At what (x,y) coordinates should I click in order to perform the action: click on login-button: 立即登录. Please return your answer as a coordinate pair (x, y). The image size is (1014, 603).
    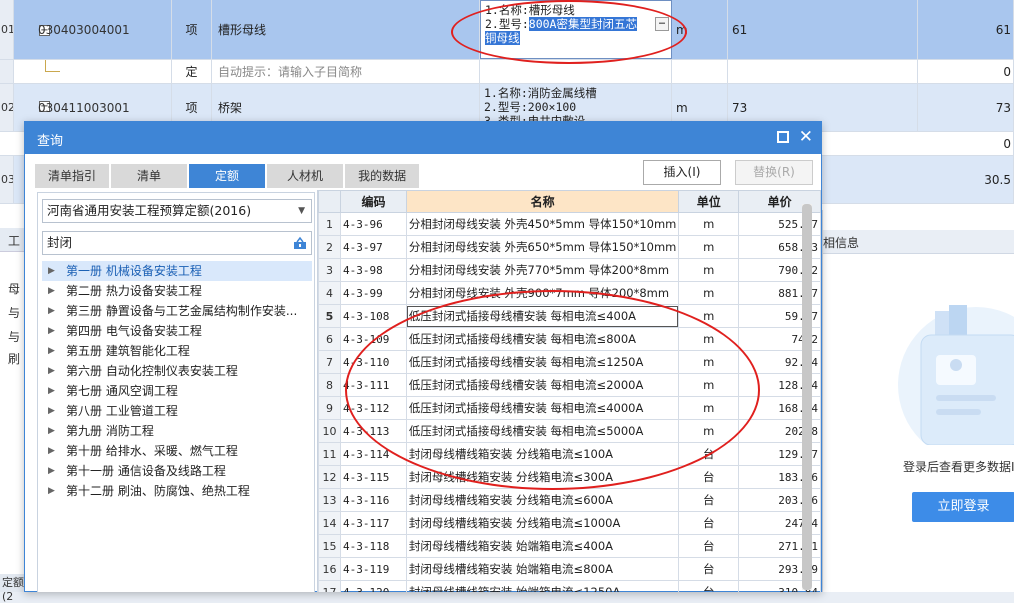
    Looking at the image, I should click on (963, 507).